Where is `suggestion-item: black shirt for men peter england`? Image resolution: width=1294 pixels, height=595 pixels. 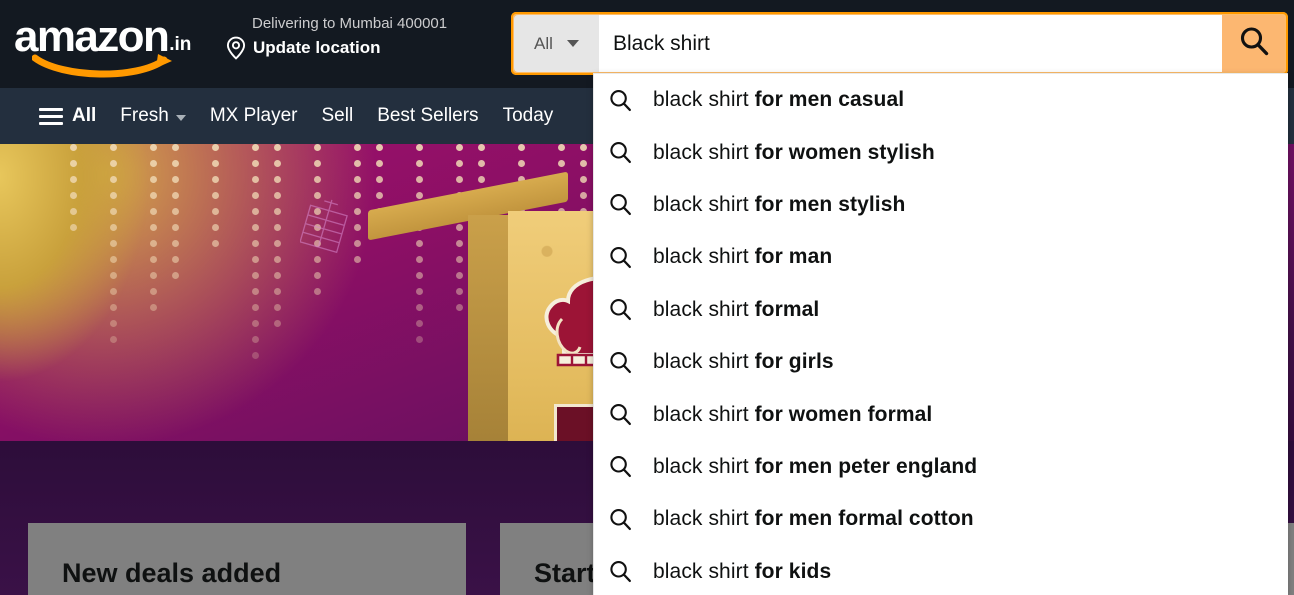
suggestion-item: black shirt for men peter england is located at coordinates (941, 467).